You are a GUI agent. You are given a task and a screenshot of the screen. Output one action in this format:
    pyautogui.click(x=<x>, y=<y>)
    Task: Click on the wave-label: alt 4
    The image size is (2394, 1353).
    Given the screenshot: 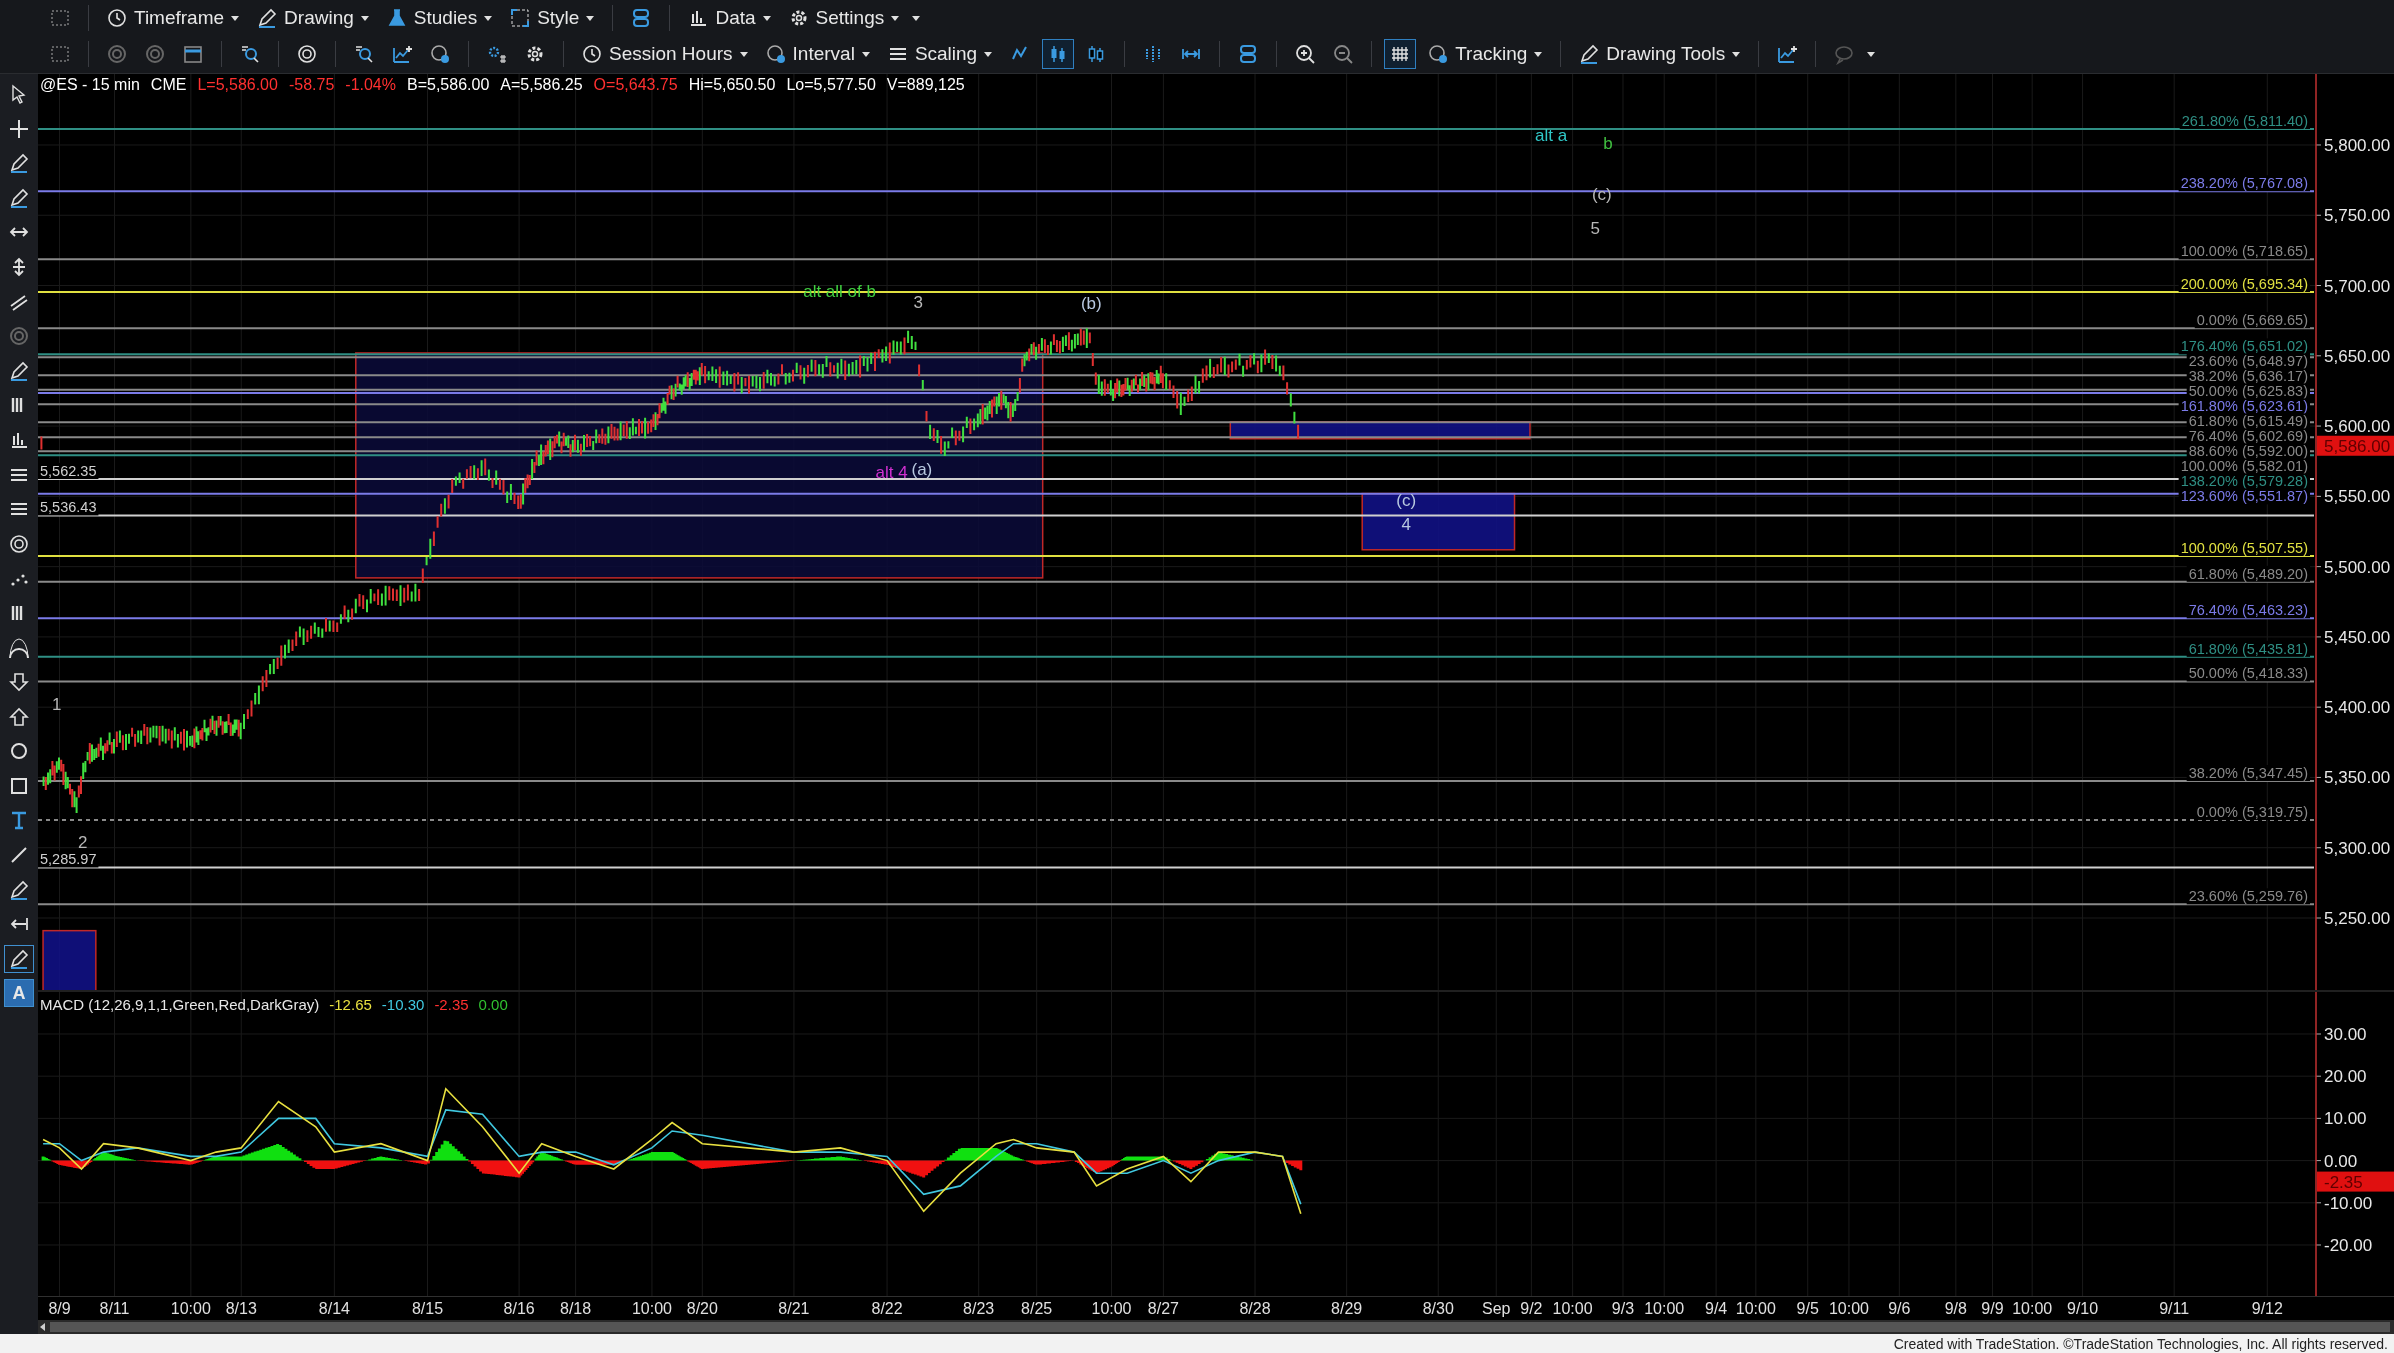 What is the action you would take?
    pyautogui.click(x=891, y=473)
    